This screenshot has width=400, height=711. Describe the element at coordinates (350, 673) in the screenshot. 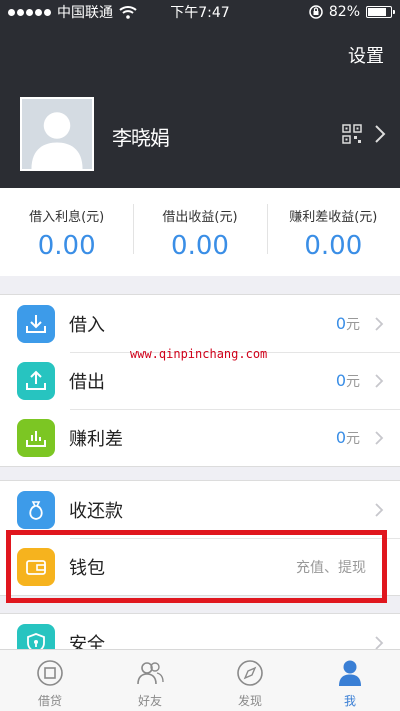

I see `person-icon` at that location.